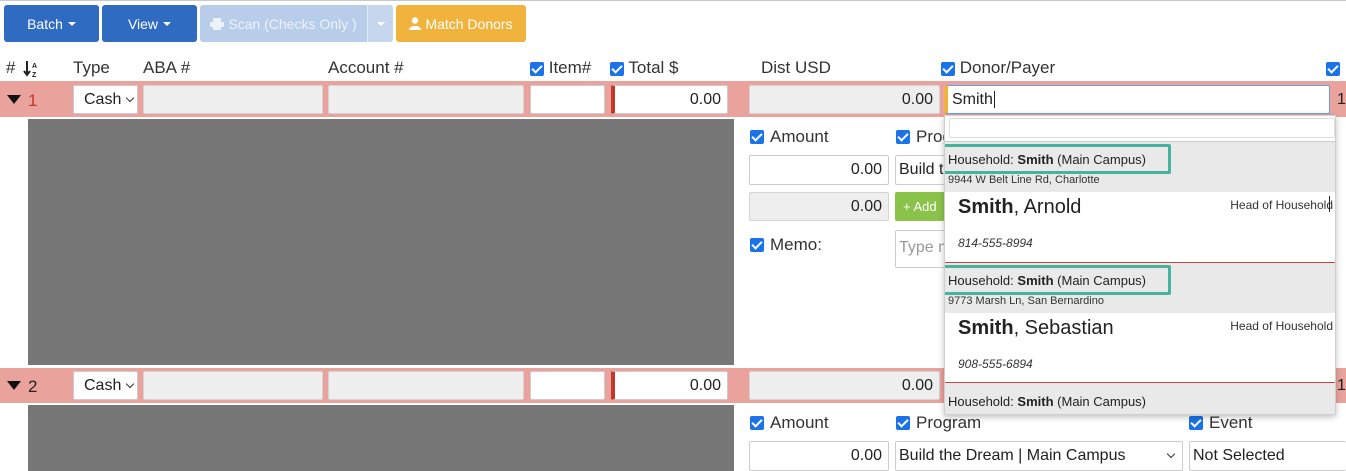 This screenshot has width=1346, height=471. Describe the element at coordinates (34, 66) in the screenshot. I see `svg-text: A` at that location.